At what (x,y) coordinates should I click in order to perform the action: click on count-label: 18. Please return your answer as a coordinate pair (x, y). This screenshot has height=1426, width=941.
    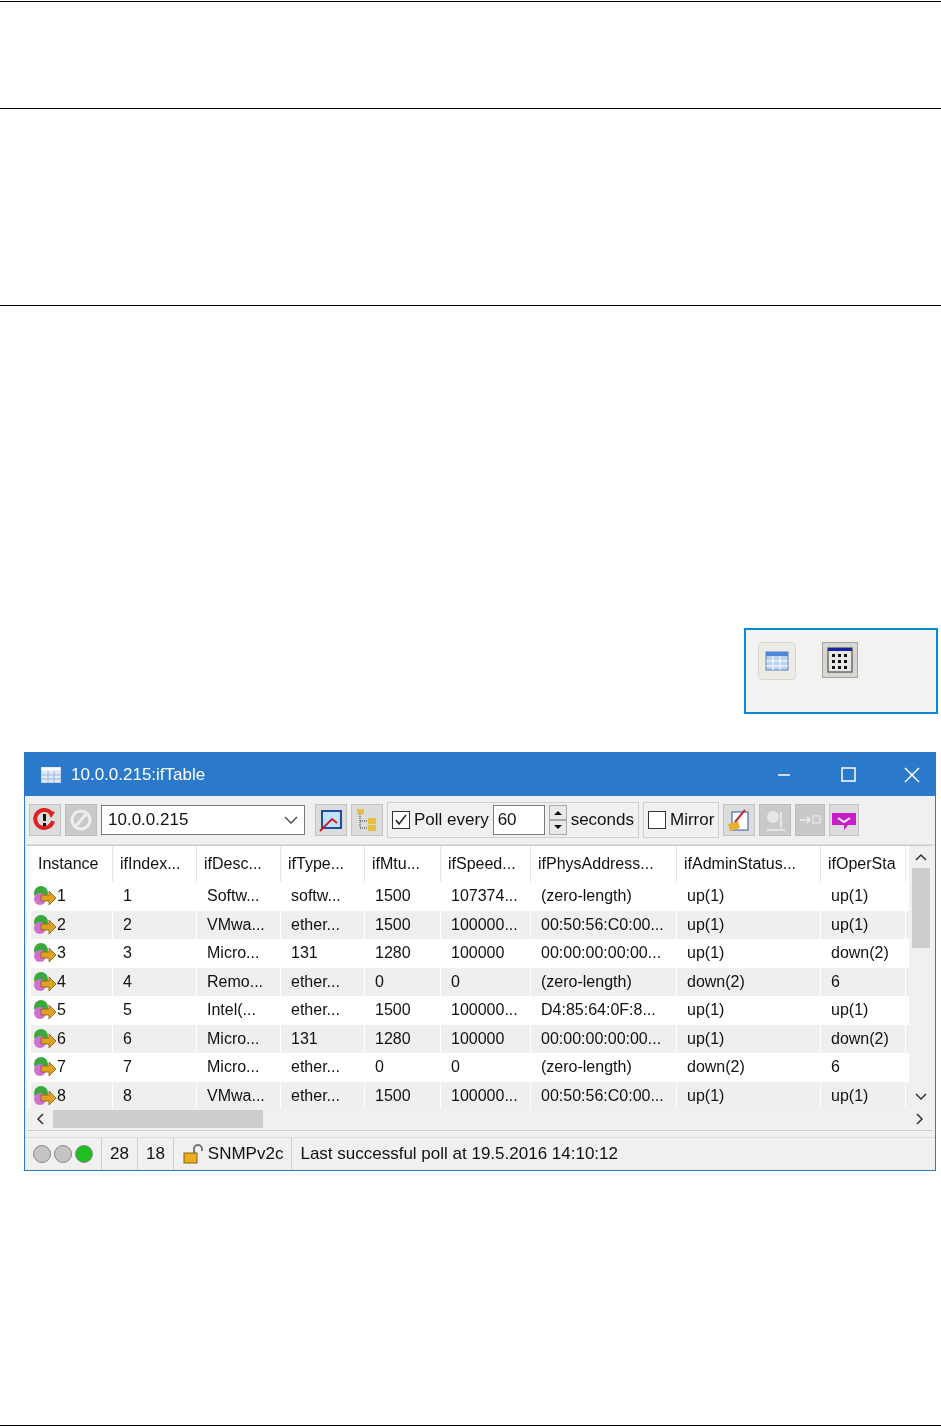
    Looking at the image, I should click on (155, 1154).